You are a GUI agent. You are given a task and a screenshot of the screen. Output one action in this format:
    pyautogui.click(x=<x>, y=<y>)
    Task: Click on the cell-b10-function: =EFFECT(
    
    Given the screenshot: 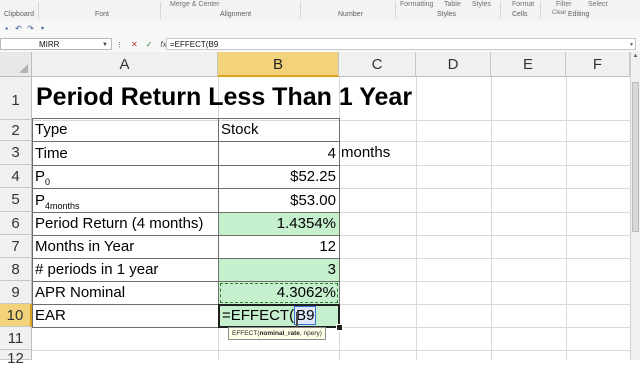 What is the action you would take?
    pyautogui.click(x=258, y=315)
    